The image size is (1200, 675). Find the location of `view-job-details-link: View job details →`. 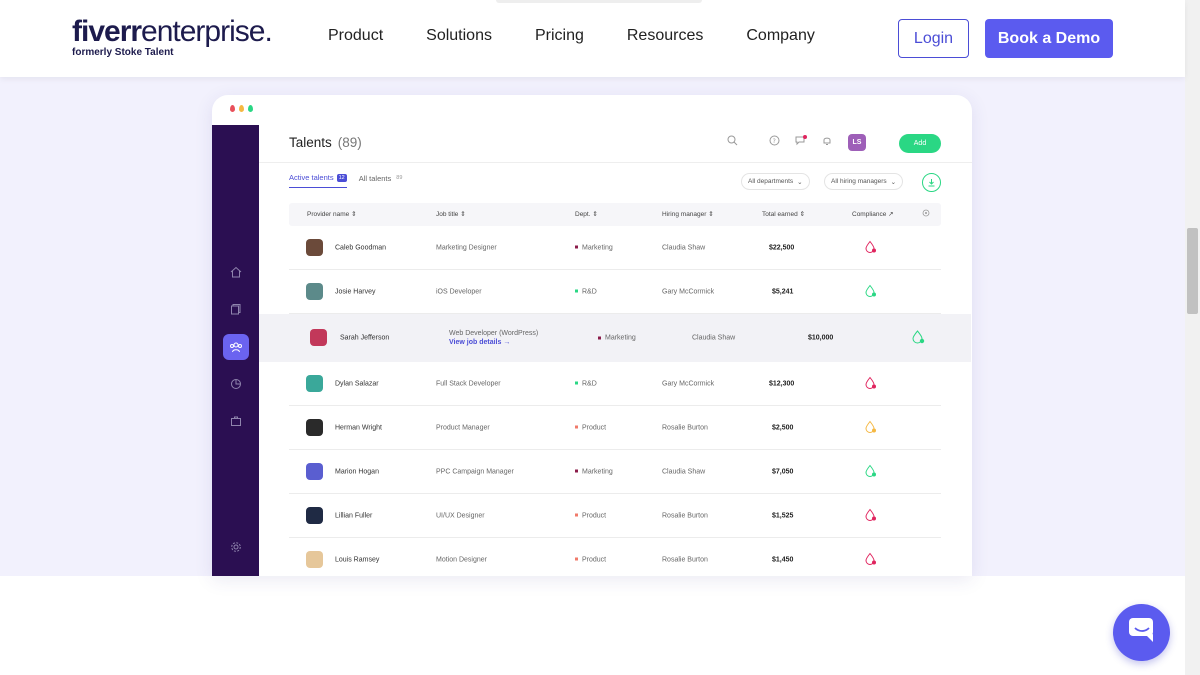

view-job-details-link: View job details → is located at coordinates (493, 342).